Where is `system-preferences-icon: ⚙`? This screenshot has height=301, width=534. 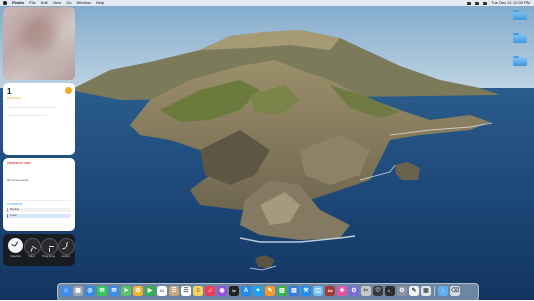
system-preferences-icon: ⚙ is located at coordinates (402, 291).